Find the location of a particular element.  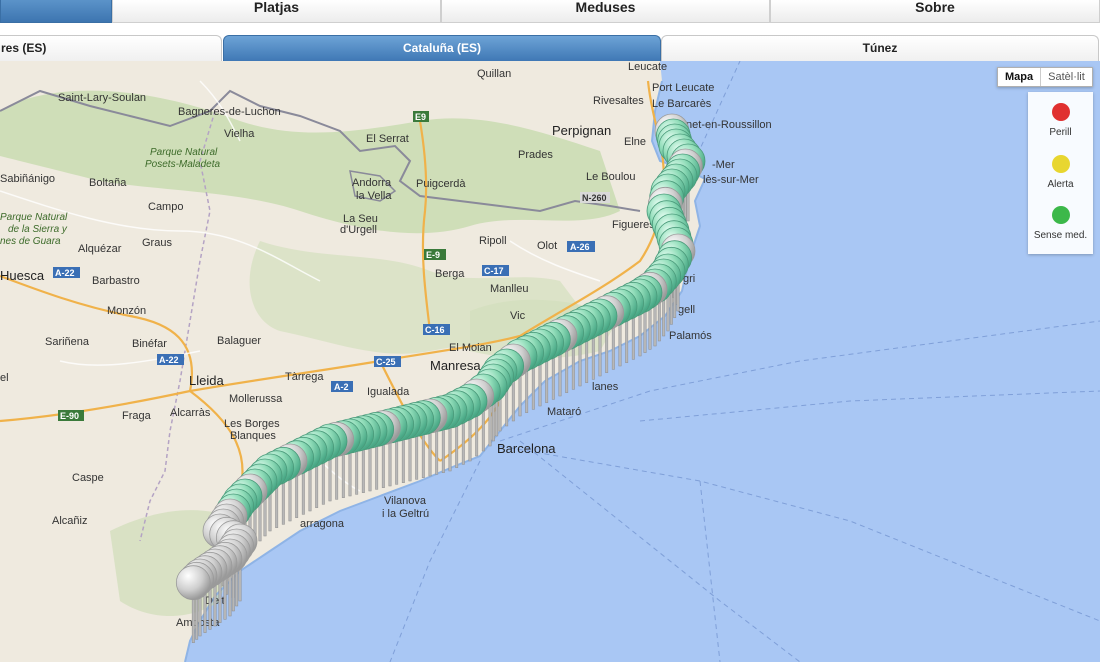

svg-text: Huesca is located at coordinates (22, 275).